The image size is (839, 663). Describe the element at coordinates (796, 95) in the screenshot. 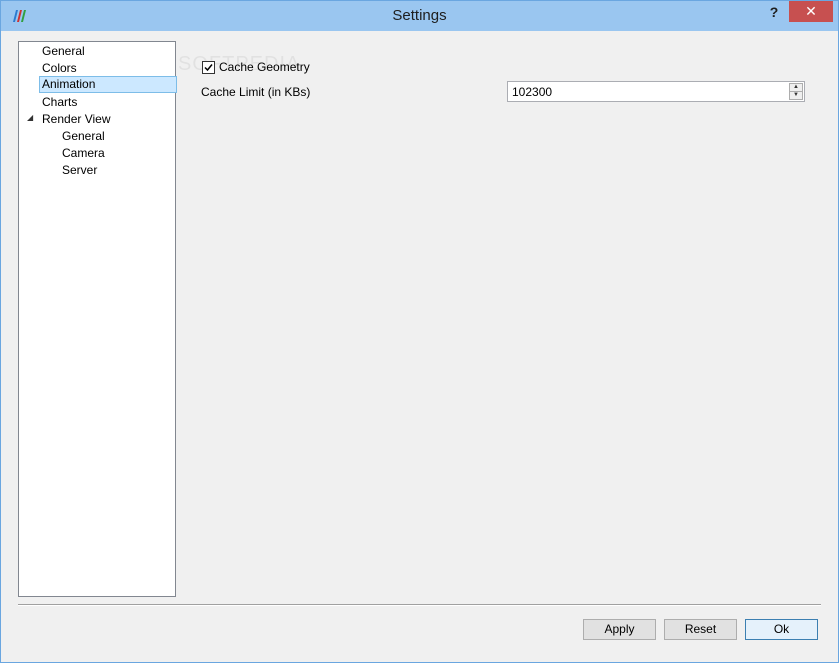

I see `spin-down-icon: ▼` at that location.